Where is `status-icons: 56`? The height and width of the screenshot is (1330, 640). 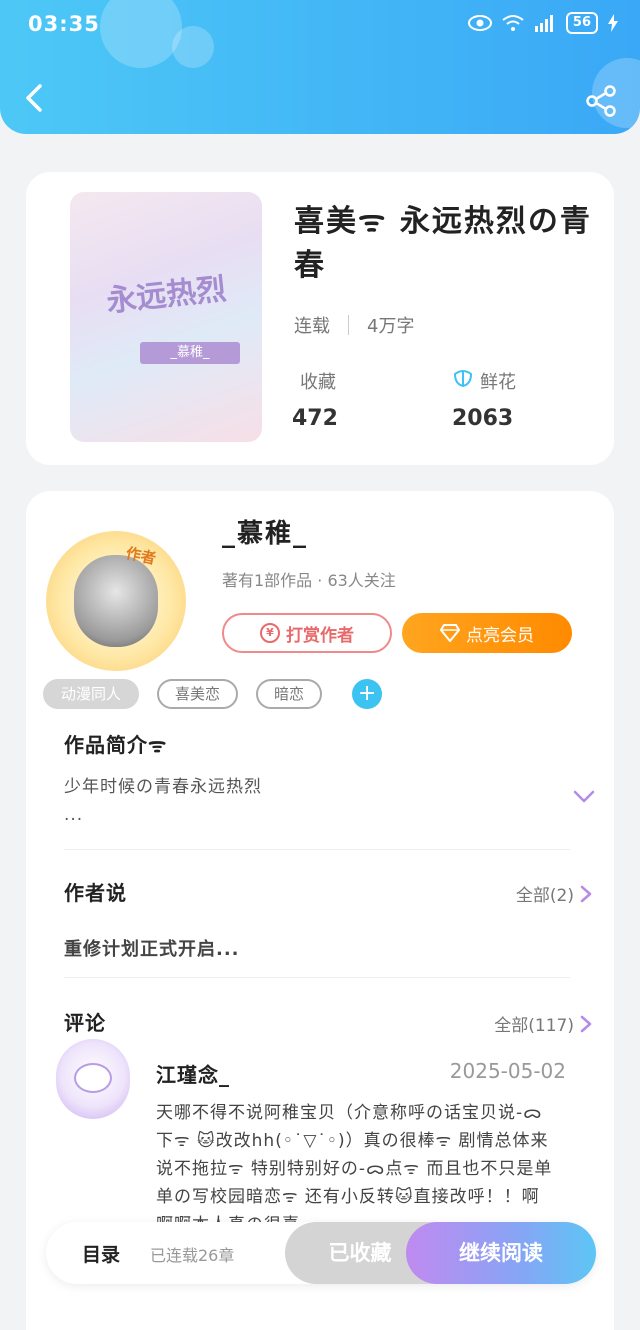 status-icons: 56 is located at coordinates (542, 23).